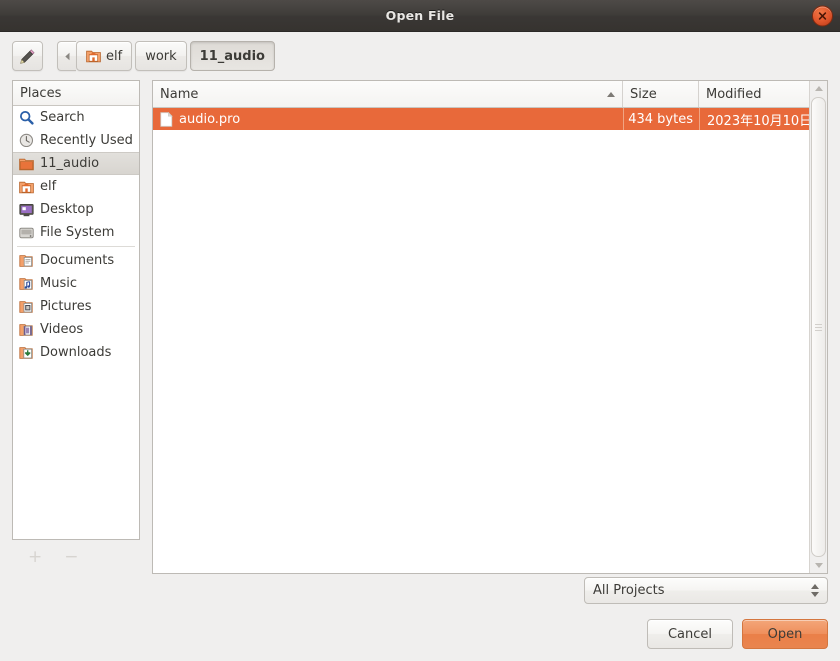 The width and height of the screenshot is (840, 661). What do you see at coordinates (420, 56) in the screenshot?
I see `path-toolbar: elf work 11_audio` at bounding box center [420, 56].